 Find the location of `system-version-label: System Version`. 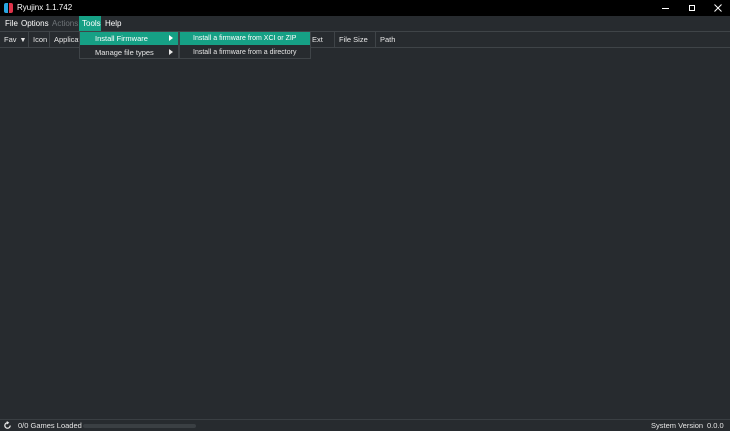

system-version-label: System Version is located at coordinates (677, 425).